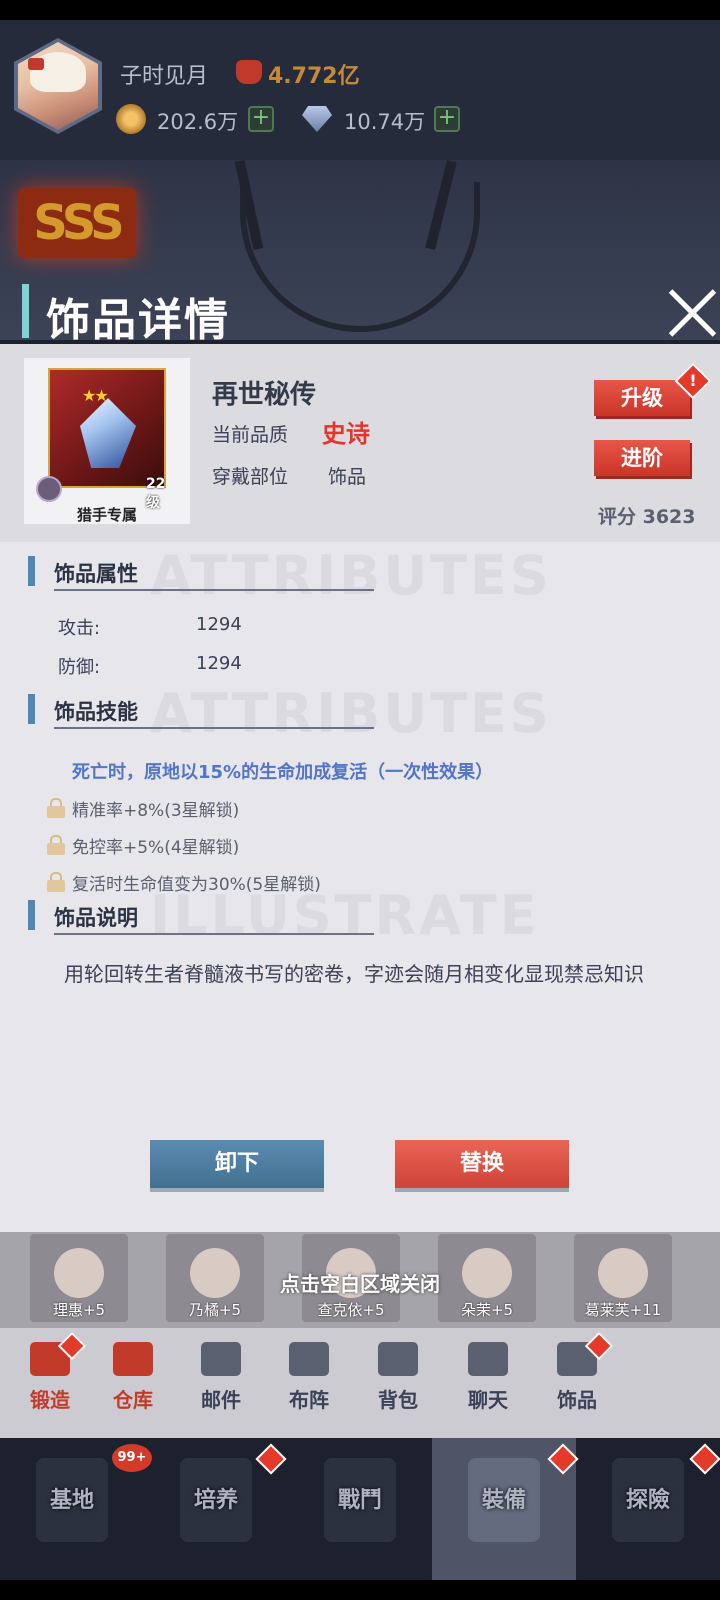 The height and width of the screenshot is (1600, 720). Describe the element at coordinates (49, 489) in the screenshot. I see `hunter-class-icon` at that location.